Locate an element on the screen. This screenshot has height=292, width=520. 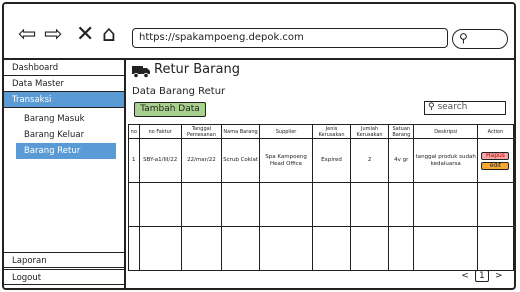
cell-nama-barang: Scrub Coklat is located at coordinates (241, 160).